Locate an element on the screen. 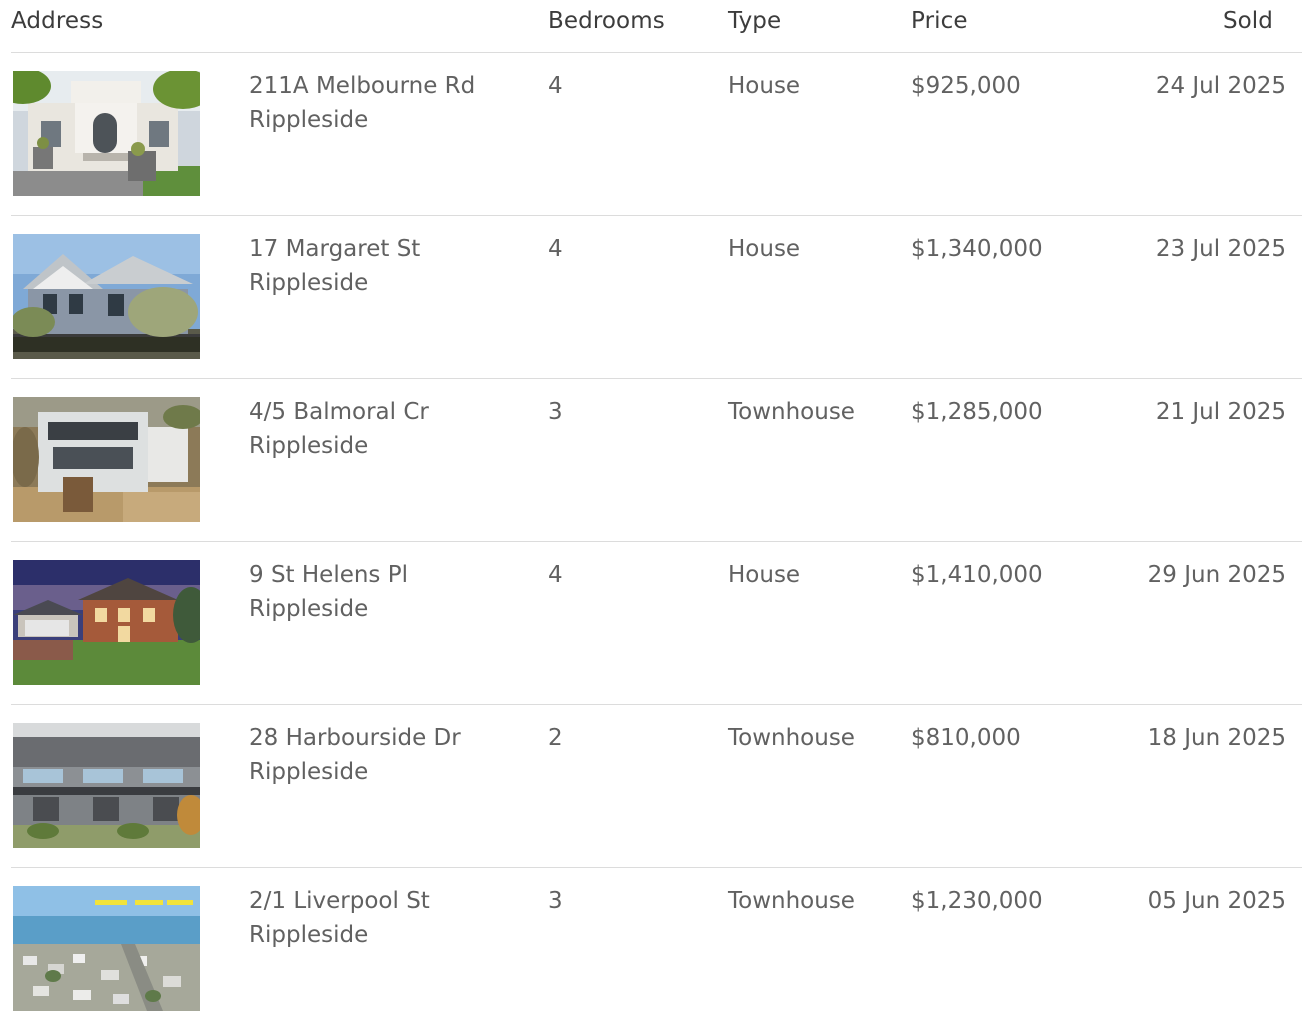  table-header: Address Bedrooms Type Price Sold is located at coordinates (656, 26).